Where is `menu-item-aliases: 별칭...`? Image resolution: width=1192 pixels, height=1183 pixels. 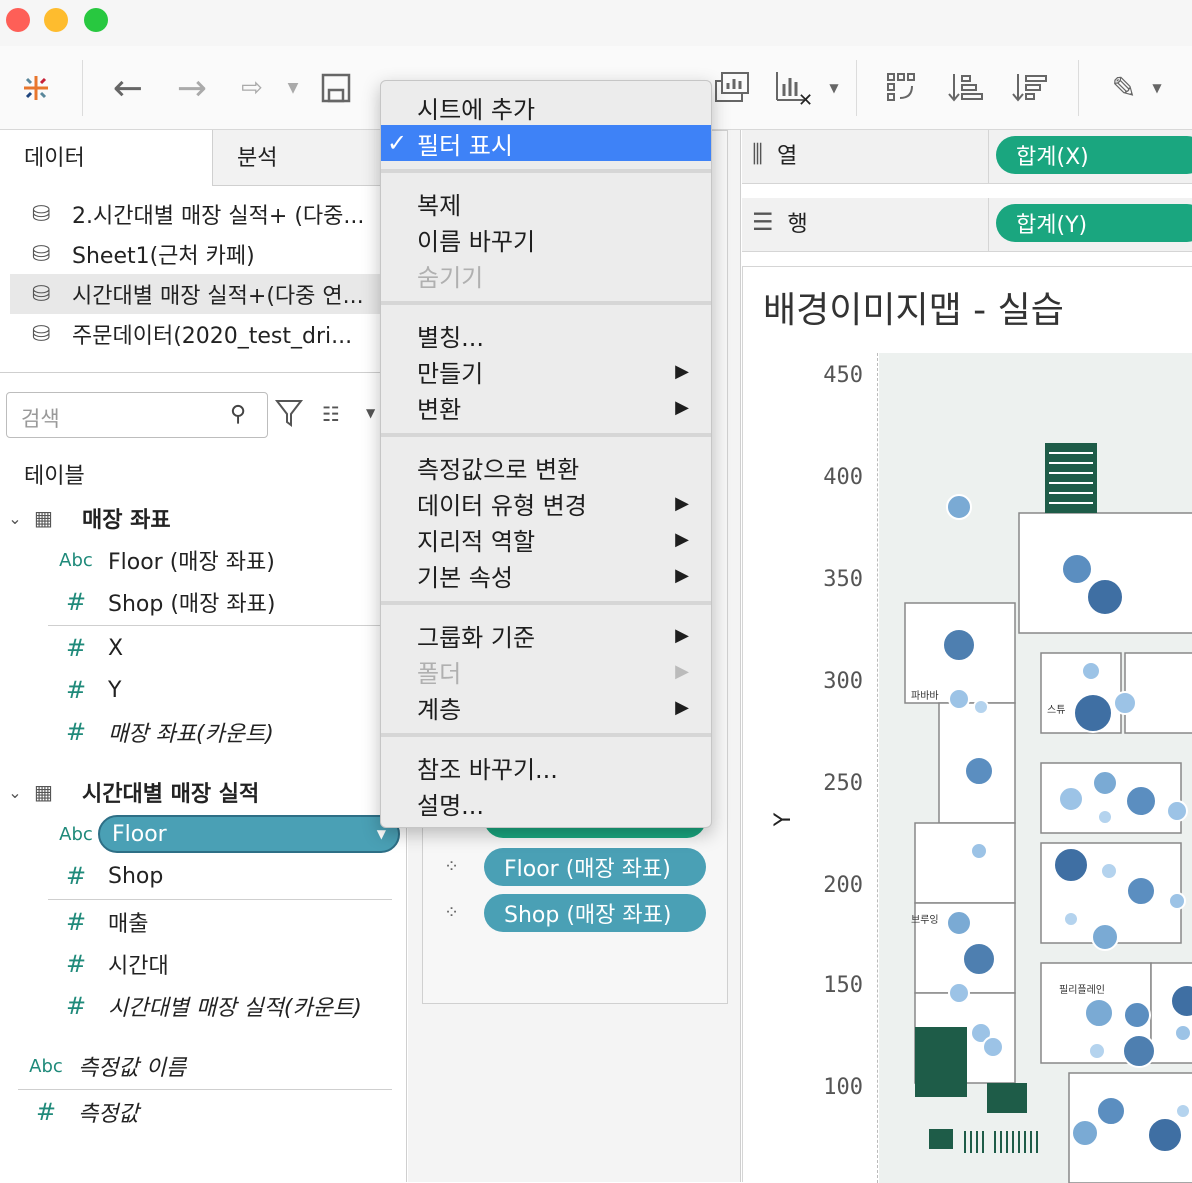
menu-item-aliases: 별칭... is located at coordinates (546, 335).